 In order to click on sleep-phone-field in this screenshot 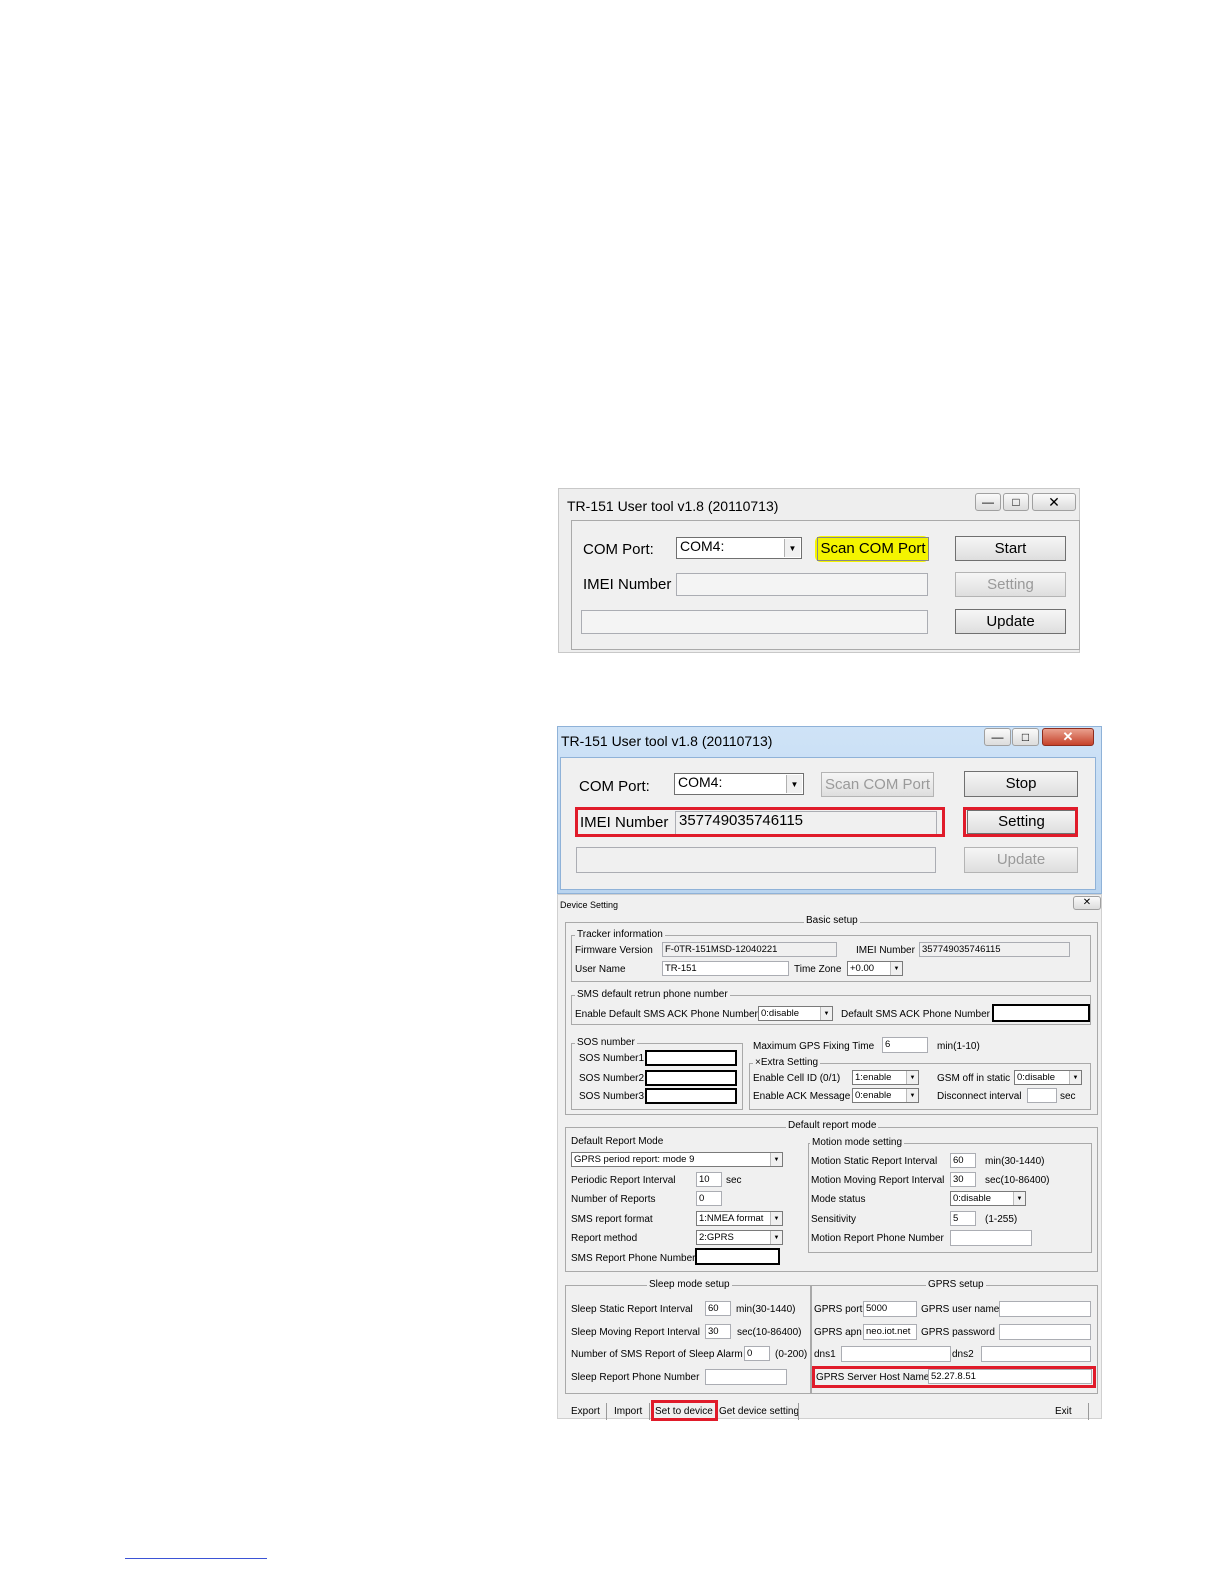, I will do `click(746, 1377)`.